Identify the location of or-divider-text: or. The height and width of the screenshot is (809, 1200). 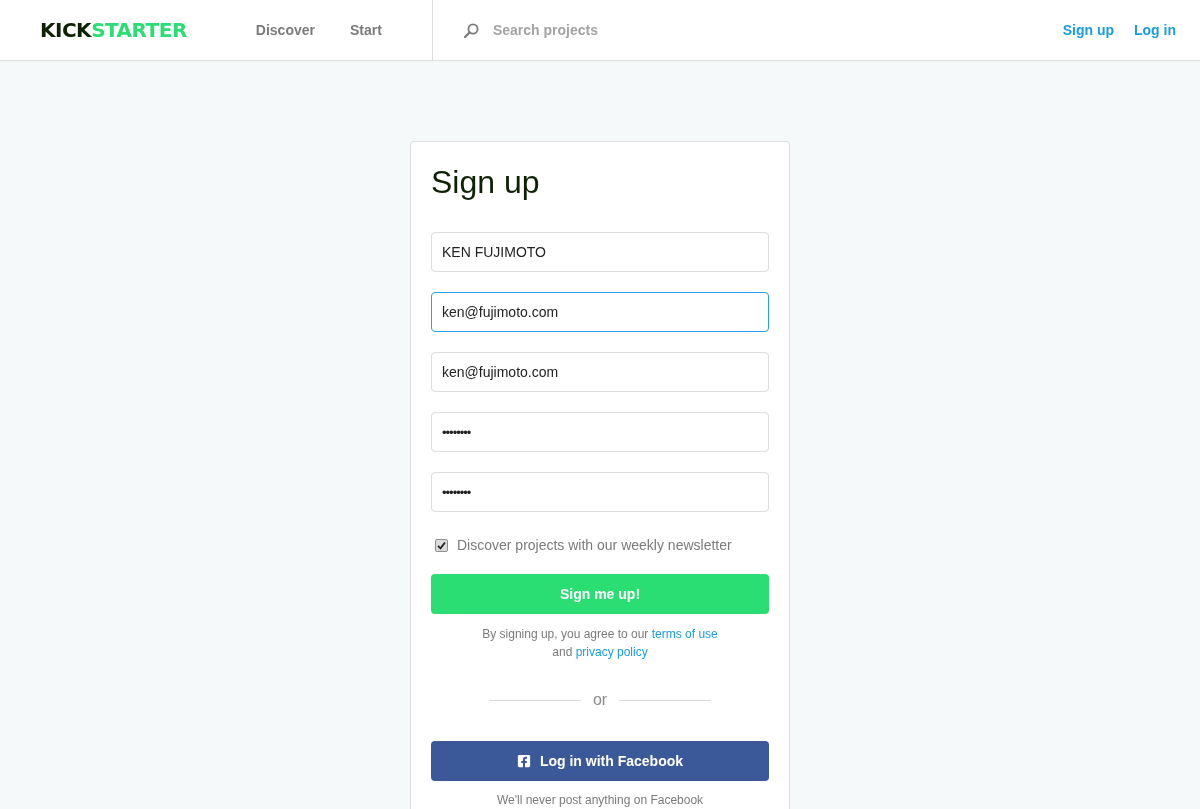
(600, 700).